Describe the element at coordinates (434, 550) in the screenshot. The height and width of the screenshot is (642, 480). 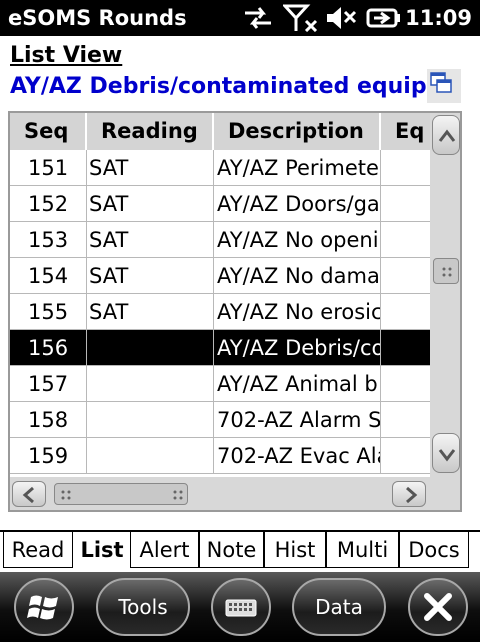
I see `tab-docs: Docs` at that location.